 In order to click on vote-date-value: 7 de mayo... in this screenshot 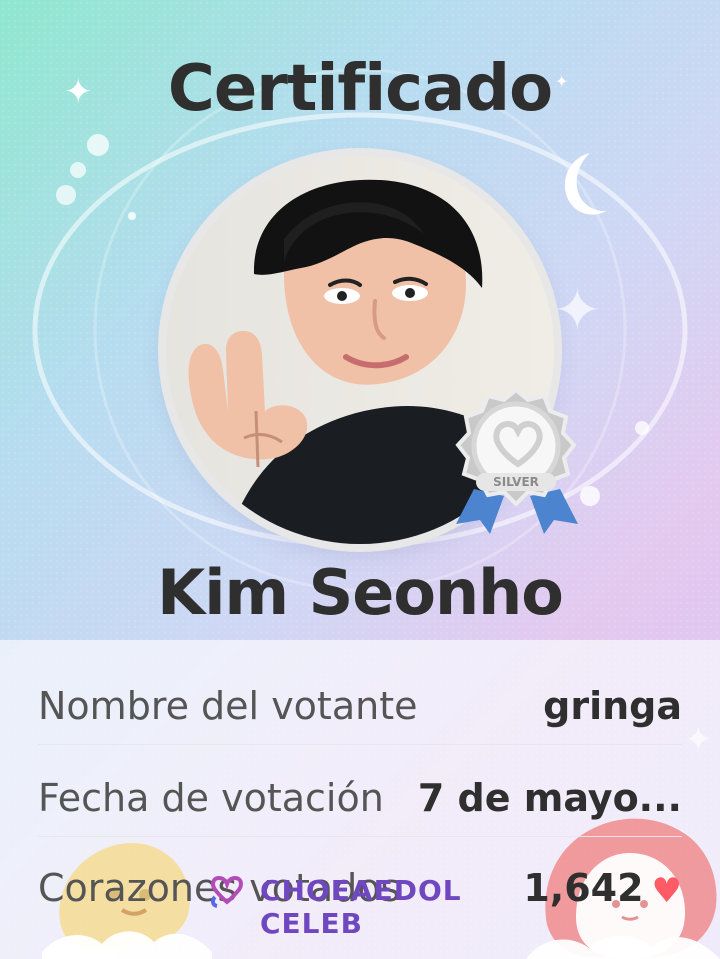, I will do `click(549, 798)`.